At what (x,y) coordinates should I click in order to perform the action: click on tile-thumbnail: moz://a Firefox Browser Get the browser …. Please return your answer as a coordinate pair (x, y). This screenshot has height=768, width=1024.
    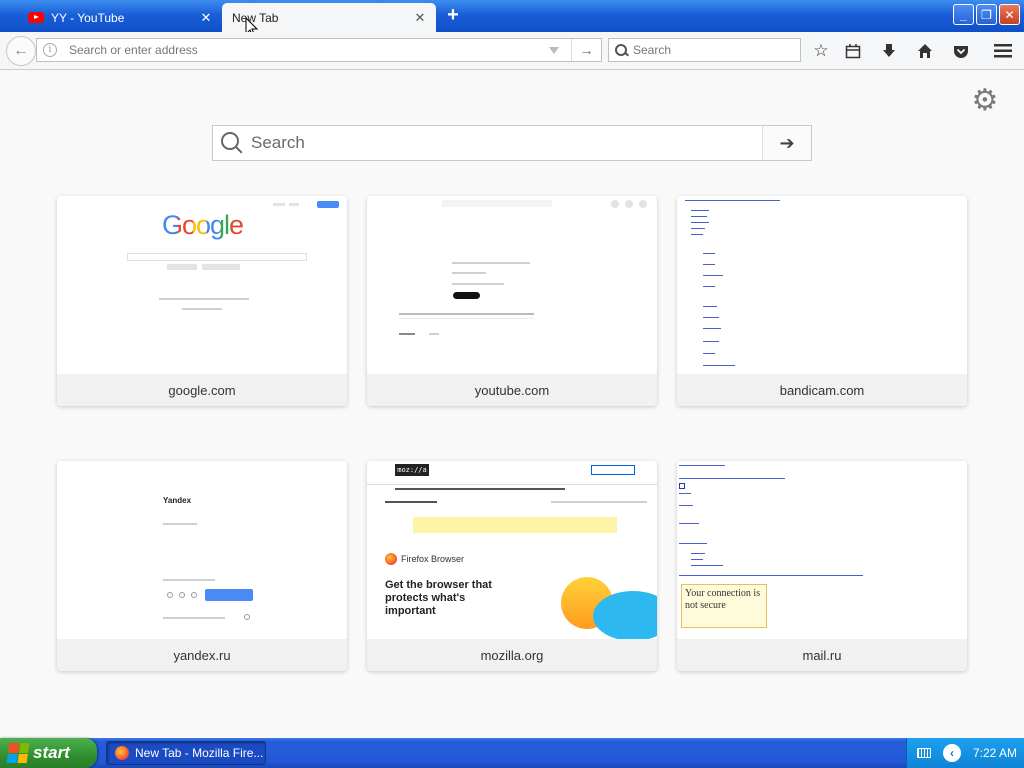
    Looking at the image, I should click on (512, 550).